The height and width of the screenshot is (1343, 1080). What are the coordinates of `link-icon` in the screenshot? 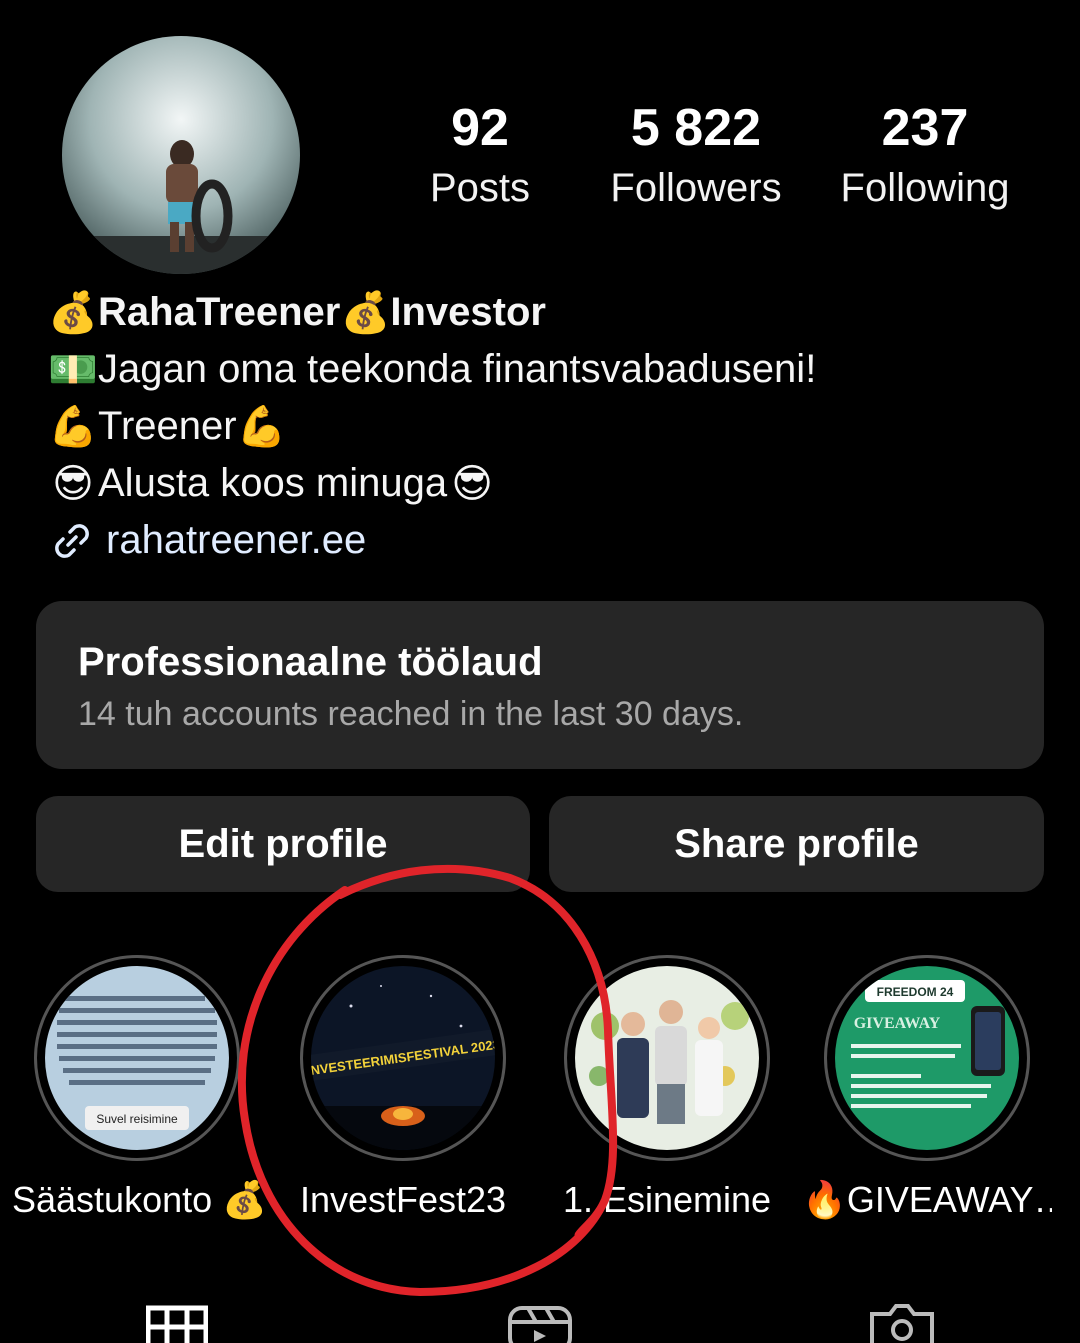 It's located at (72, 540).